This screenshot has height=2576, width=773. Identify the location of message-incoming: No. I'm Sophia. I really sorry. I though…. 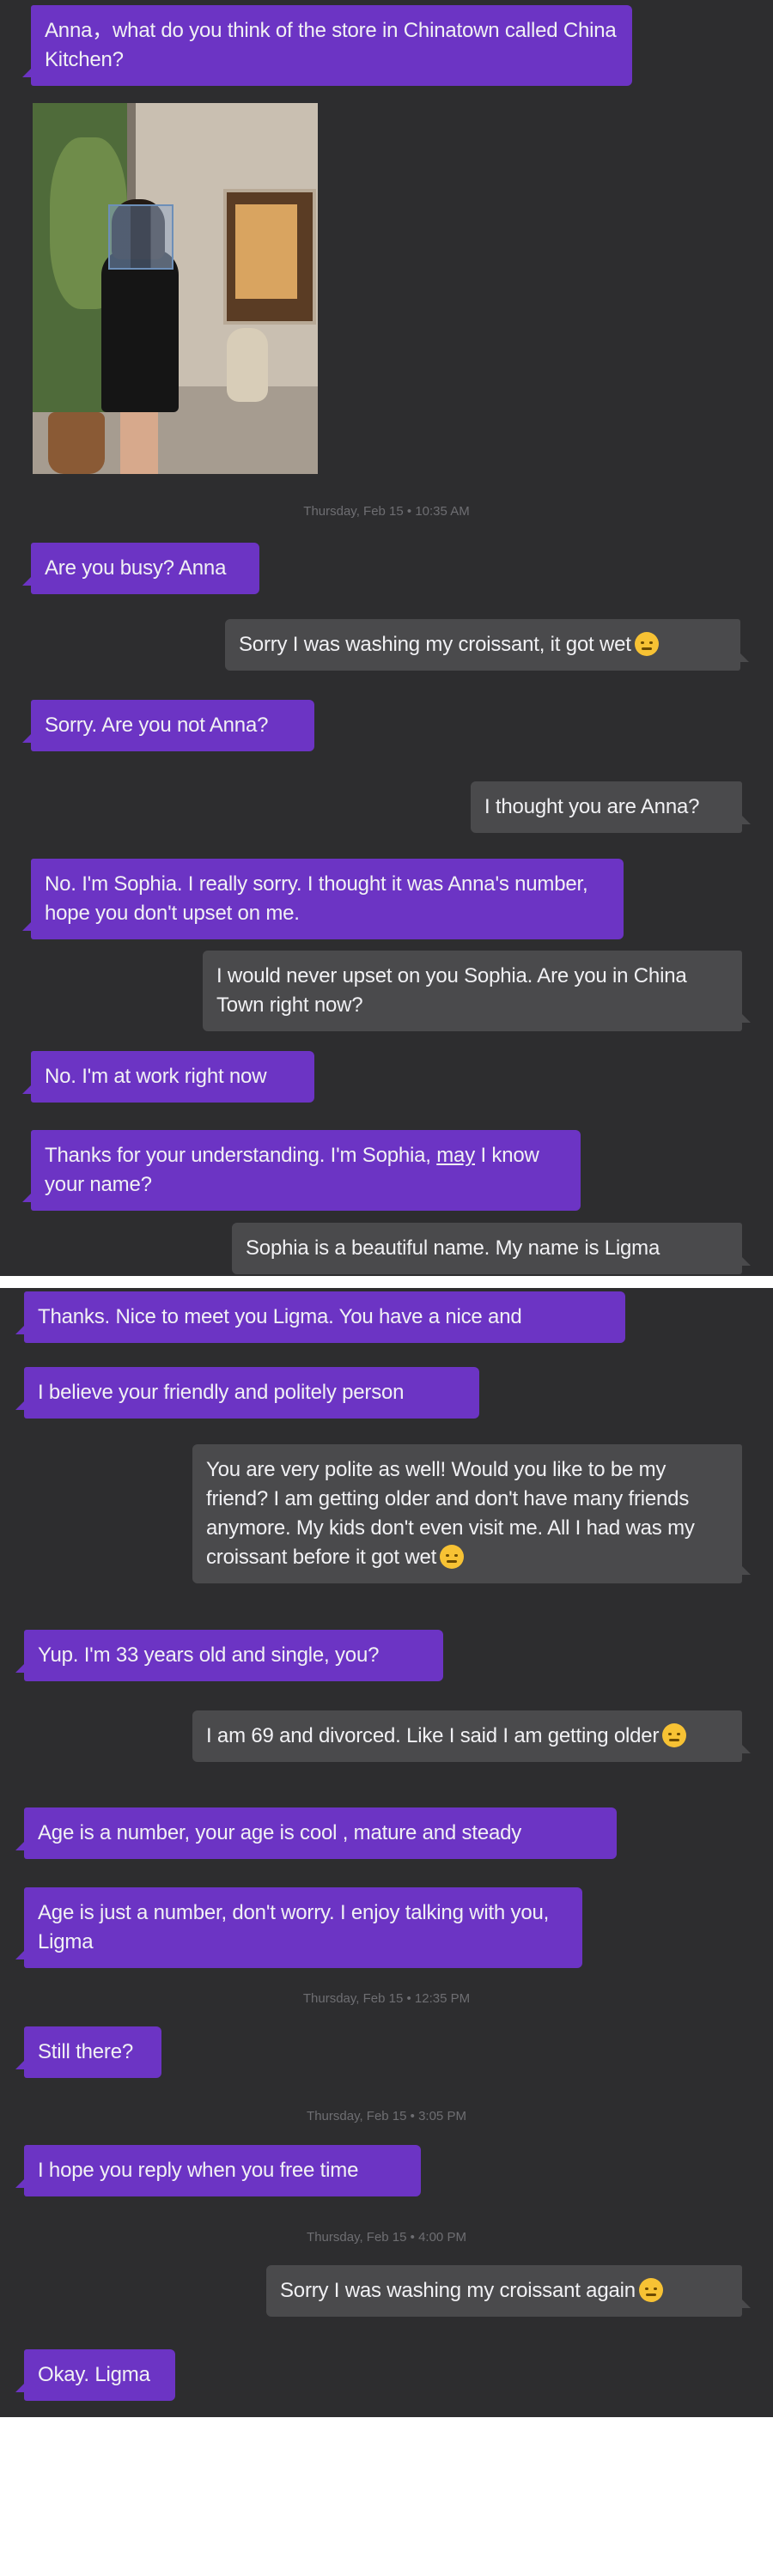
(323, 899).